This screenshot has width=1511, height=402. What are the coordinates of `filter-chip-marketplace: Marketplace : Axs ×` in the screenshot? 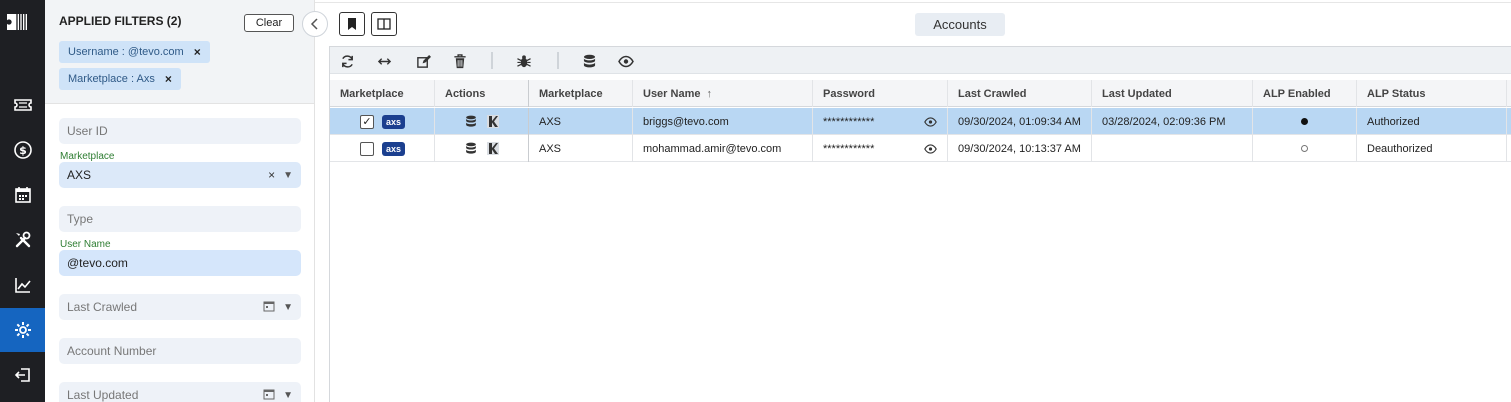 It's located at (120, 79).